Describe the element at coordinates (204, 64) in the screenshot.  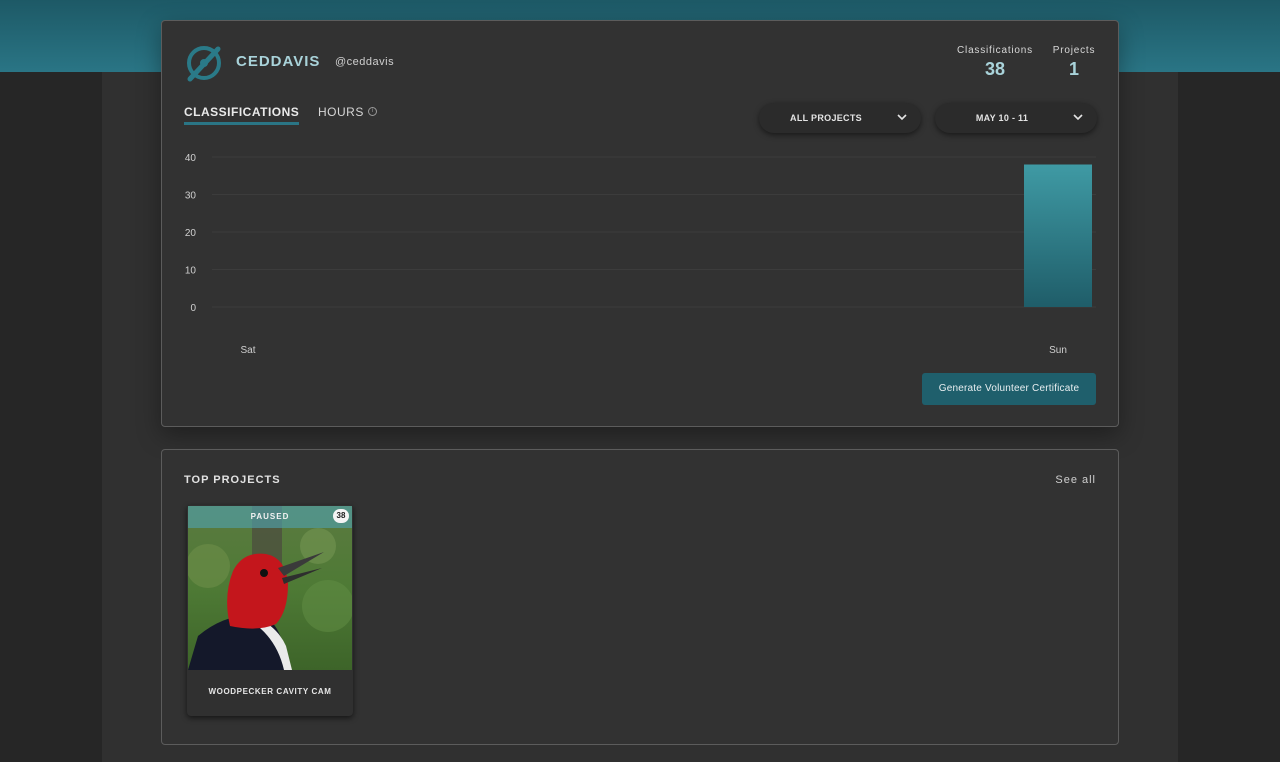
I see `zooniverse-logo-icon` at that location.